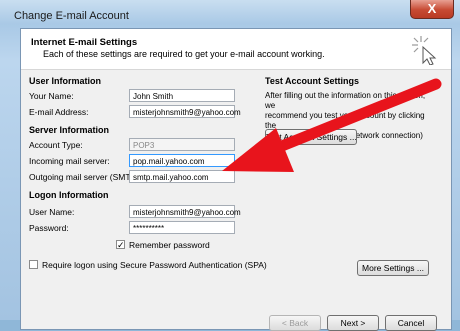 The height and width of the screenshot is (331, 460). What do you see at coordinates (349, 119) in the screenshot?
I see `arrow-shaft` at bounding box center [349, 119].